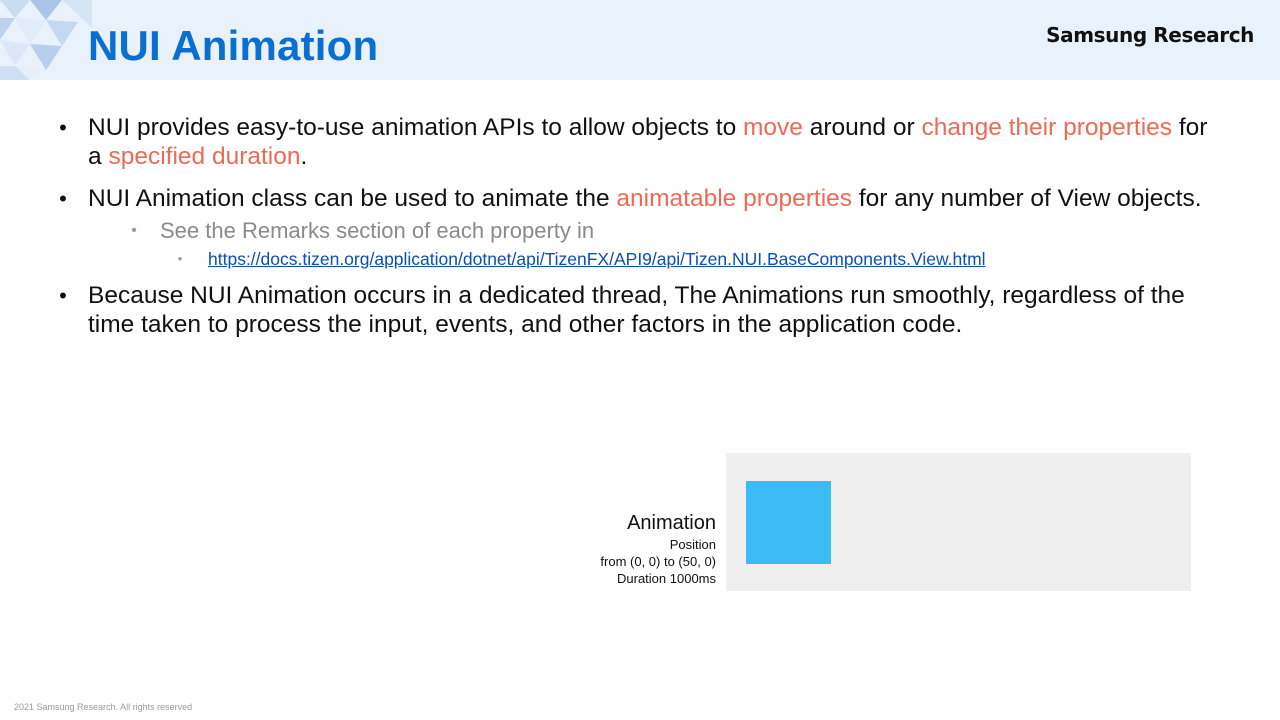  I want to click on animated-view-box, so click(788, 522).